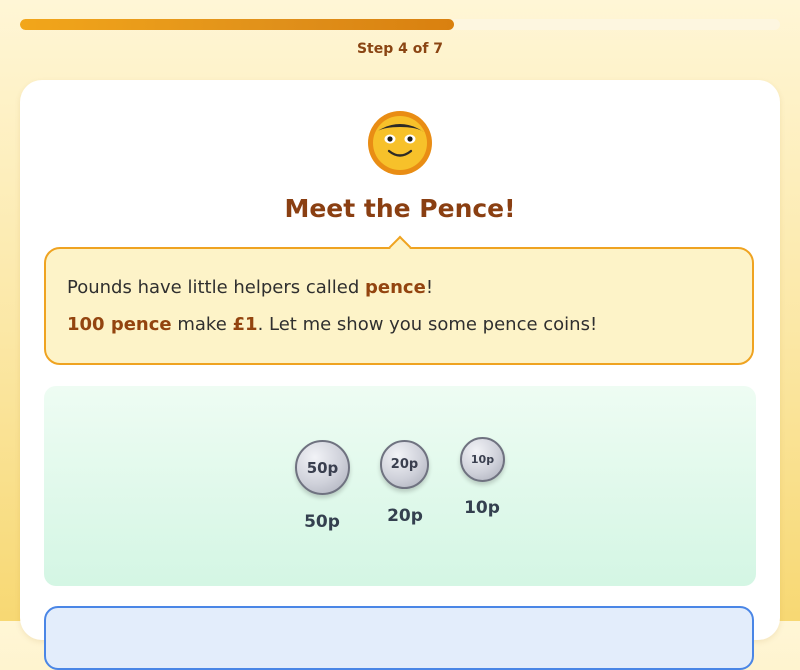 The image size is (800, 670). What do you see at coordinates (404, 464) in the screenshot?
I see `coin-20p: 20p` at bounding box center [404, 464].